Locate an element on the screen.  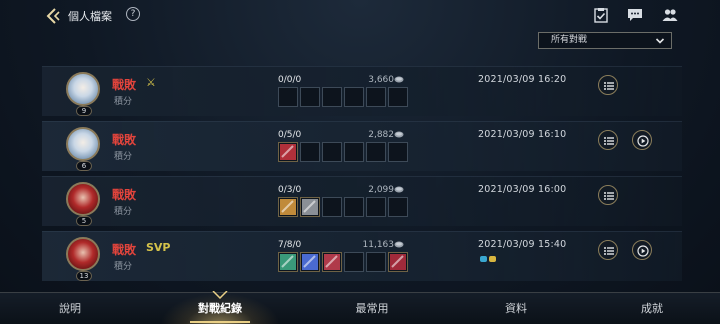
checklist-button is located at coordinates (601, 15).